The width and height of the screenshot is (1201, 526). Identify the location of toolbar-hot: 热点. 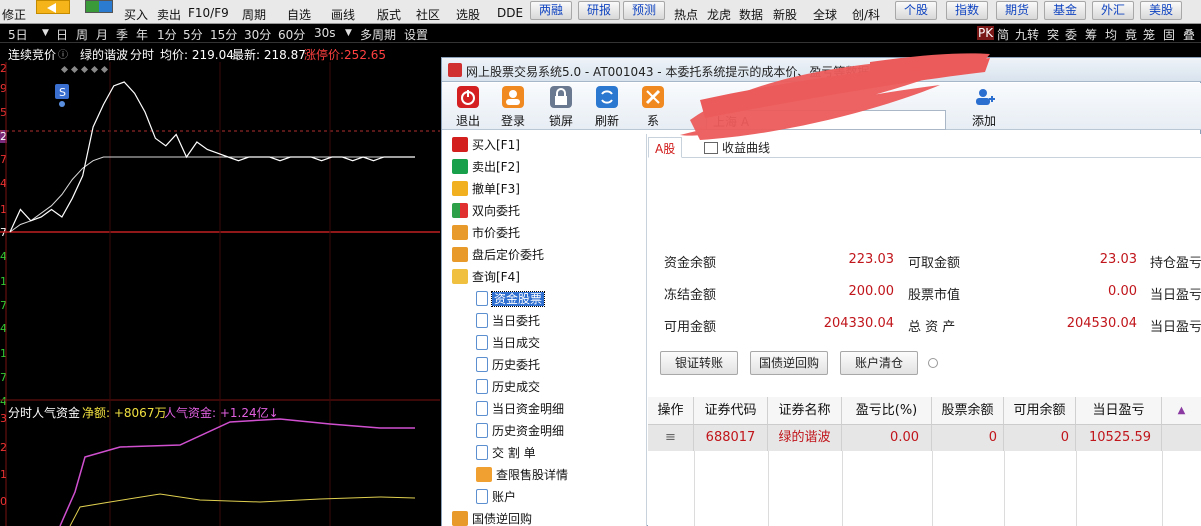
(686, 14).